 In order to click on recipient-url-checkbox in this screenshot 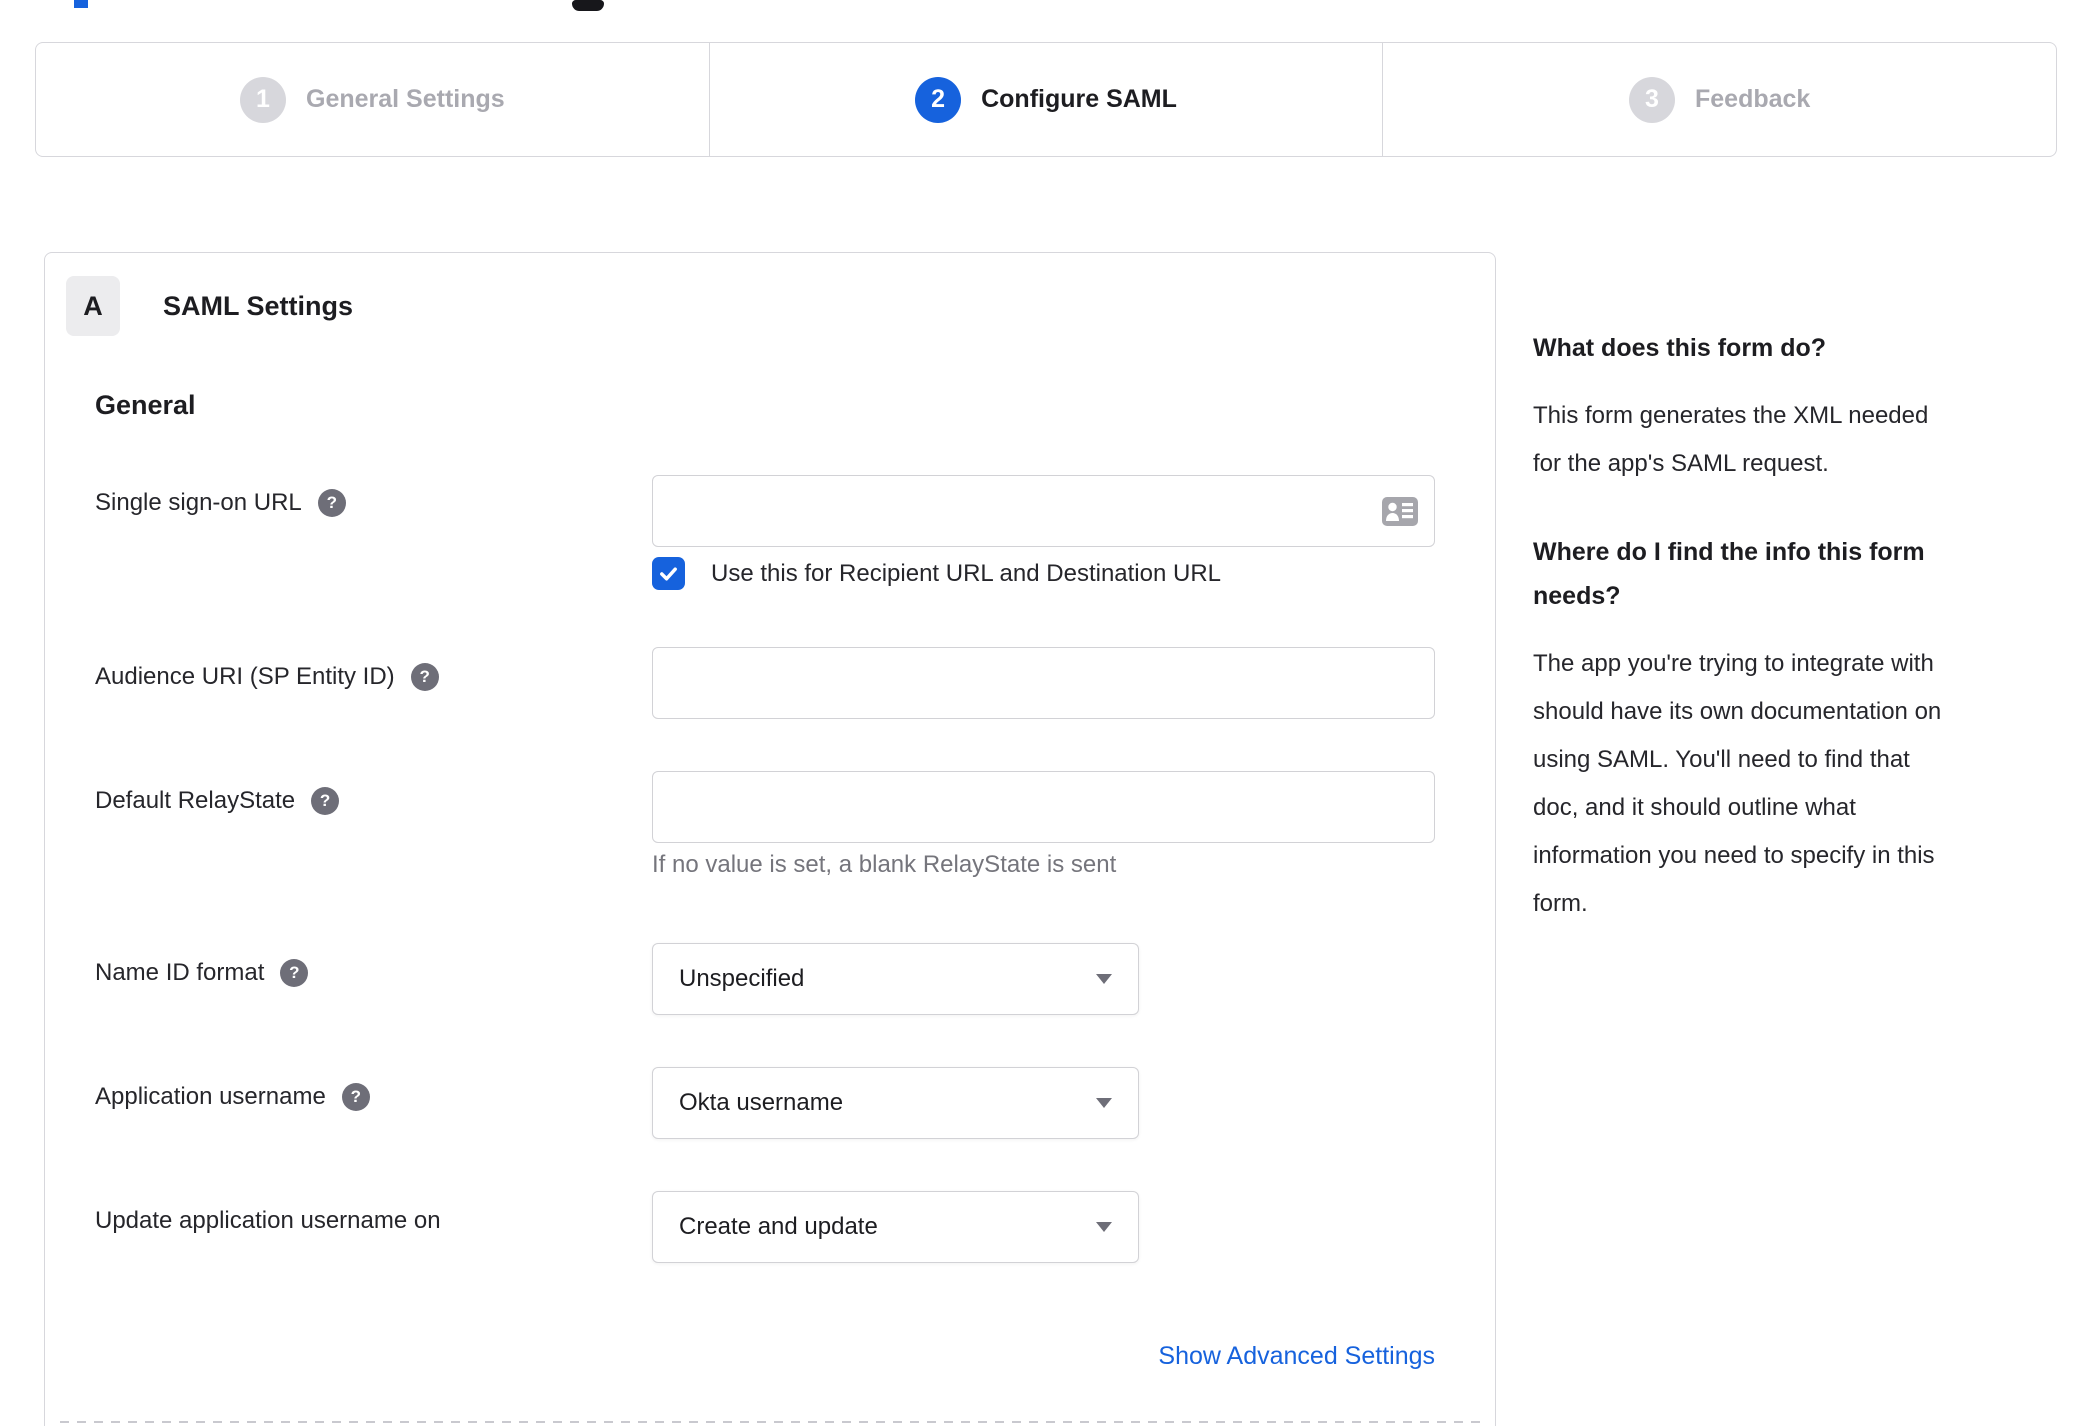, I will do `click(668, 573)`.